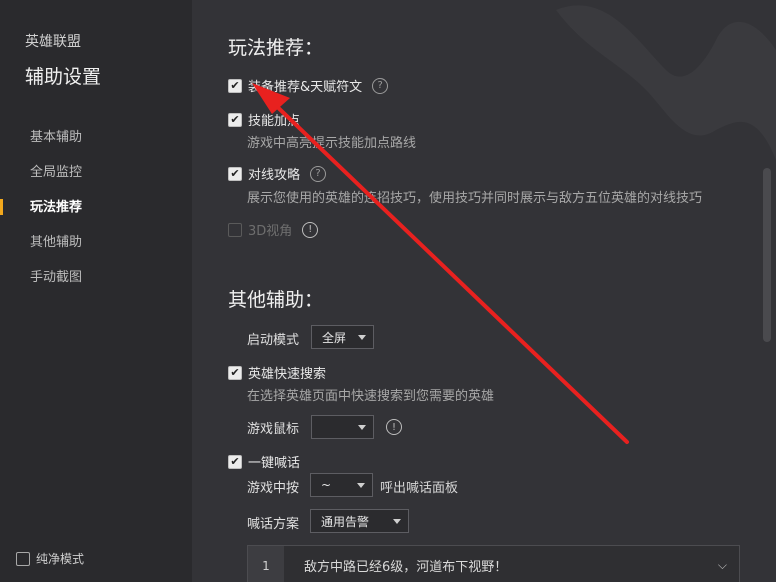 The height and width of the screenshot is (582, 776). I want to click on equip-recommend-label: 装备推荐&天赋符文, so click(305, 87).